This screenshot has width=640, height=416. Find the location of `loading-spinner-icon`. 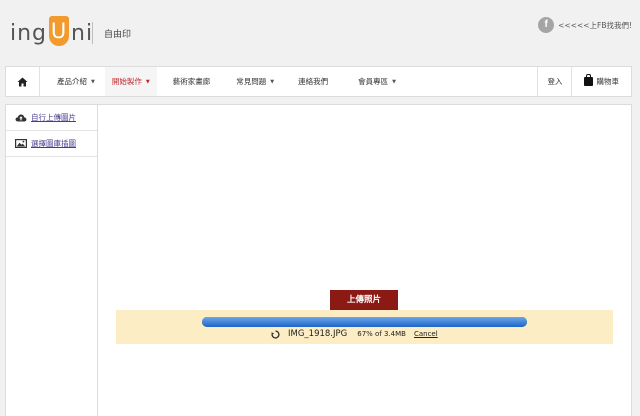

loading-spinner-icon is located at coordinates (275, 334).